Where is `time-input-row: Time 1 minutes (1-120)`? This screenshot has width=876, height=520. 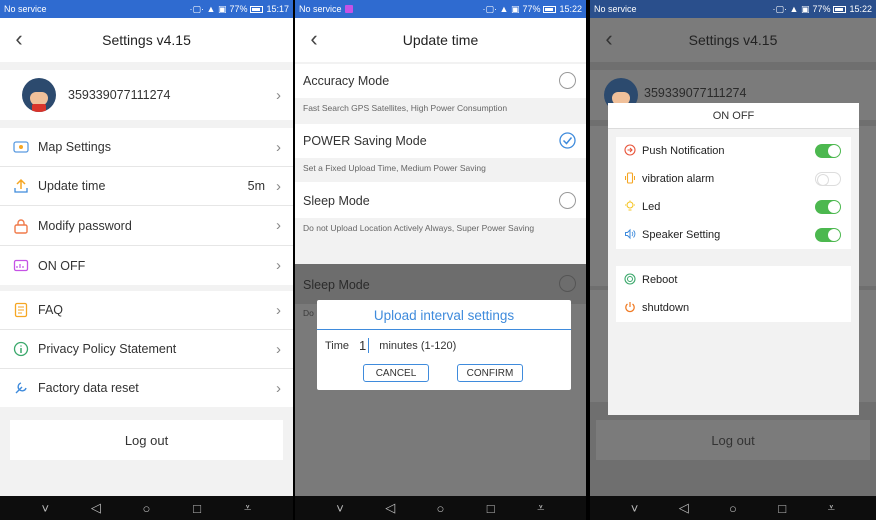
time-input-row: Time 1 minutes (1-120) is located at coordinates (390, 345).